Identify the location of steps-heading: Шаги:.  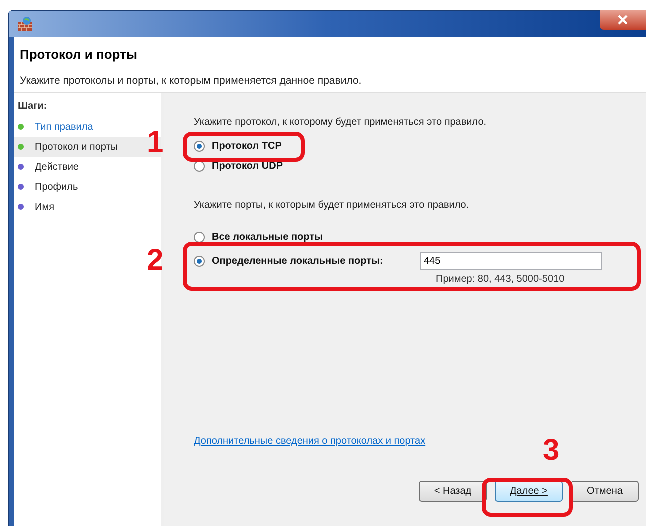
(32, 107).